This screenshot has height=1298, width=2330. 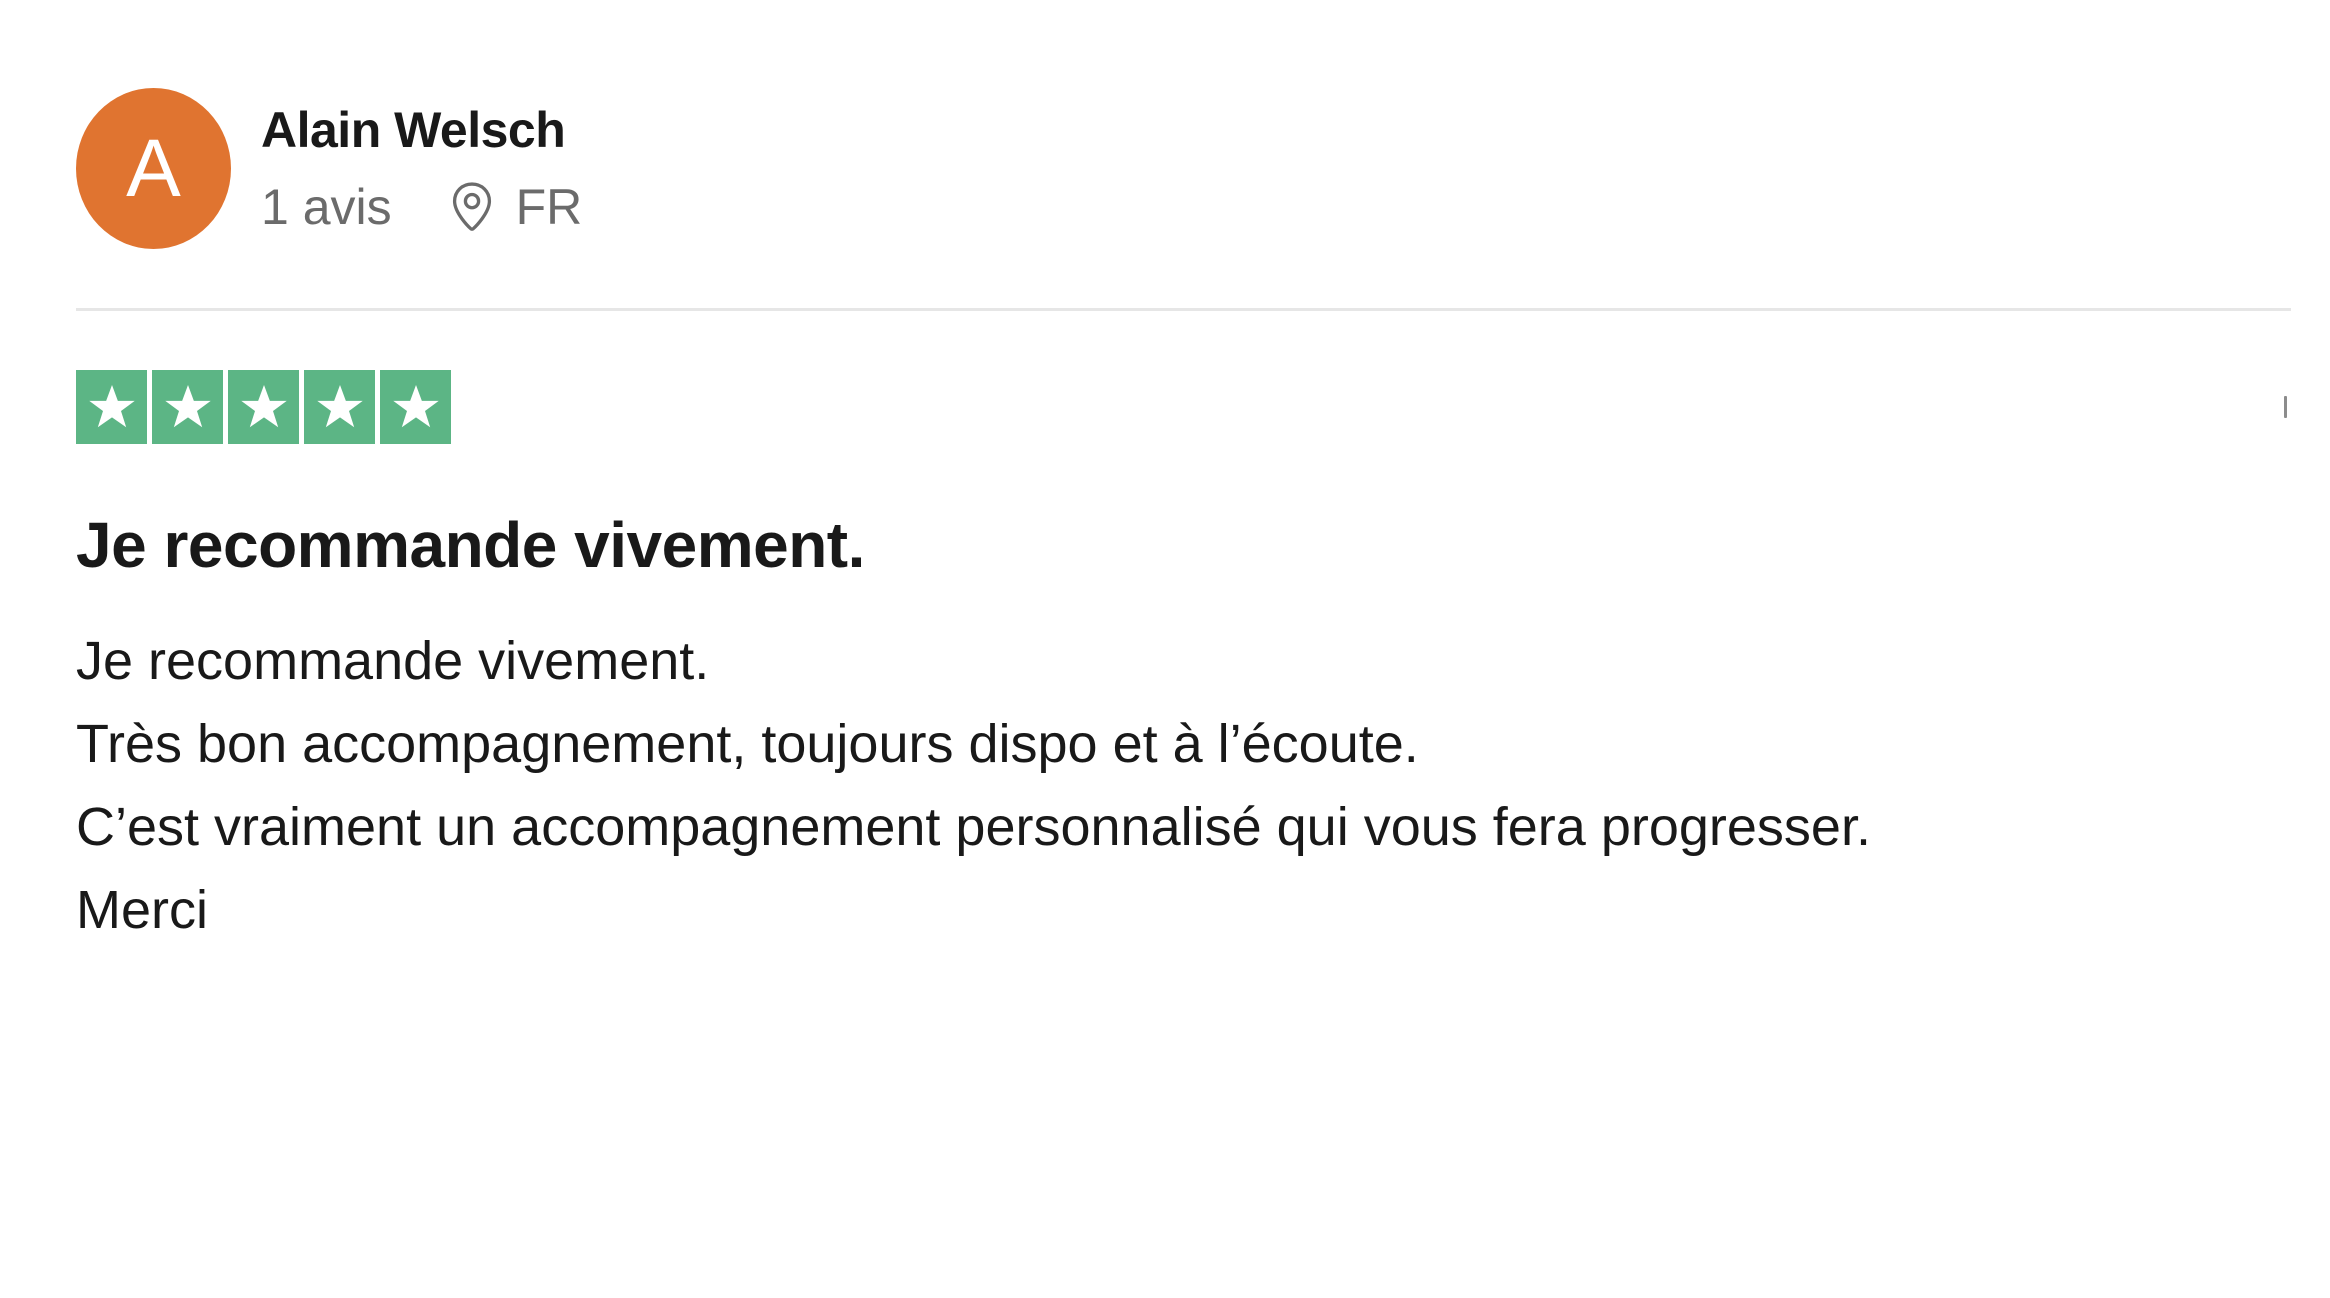 I want to click on star-rating, so click(x=266, y=407).